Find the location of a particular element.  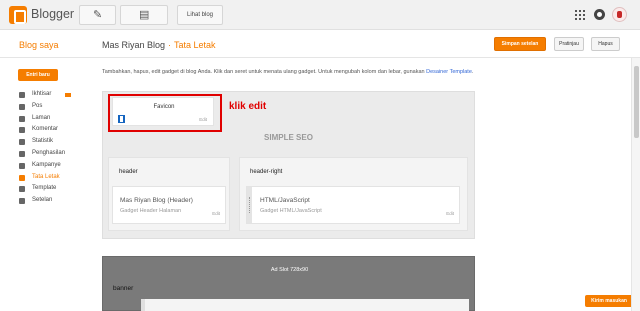

top-bar: Blogger ✎ ▤ Lihat blog is located at coordinates (320, 15).